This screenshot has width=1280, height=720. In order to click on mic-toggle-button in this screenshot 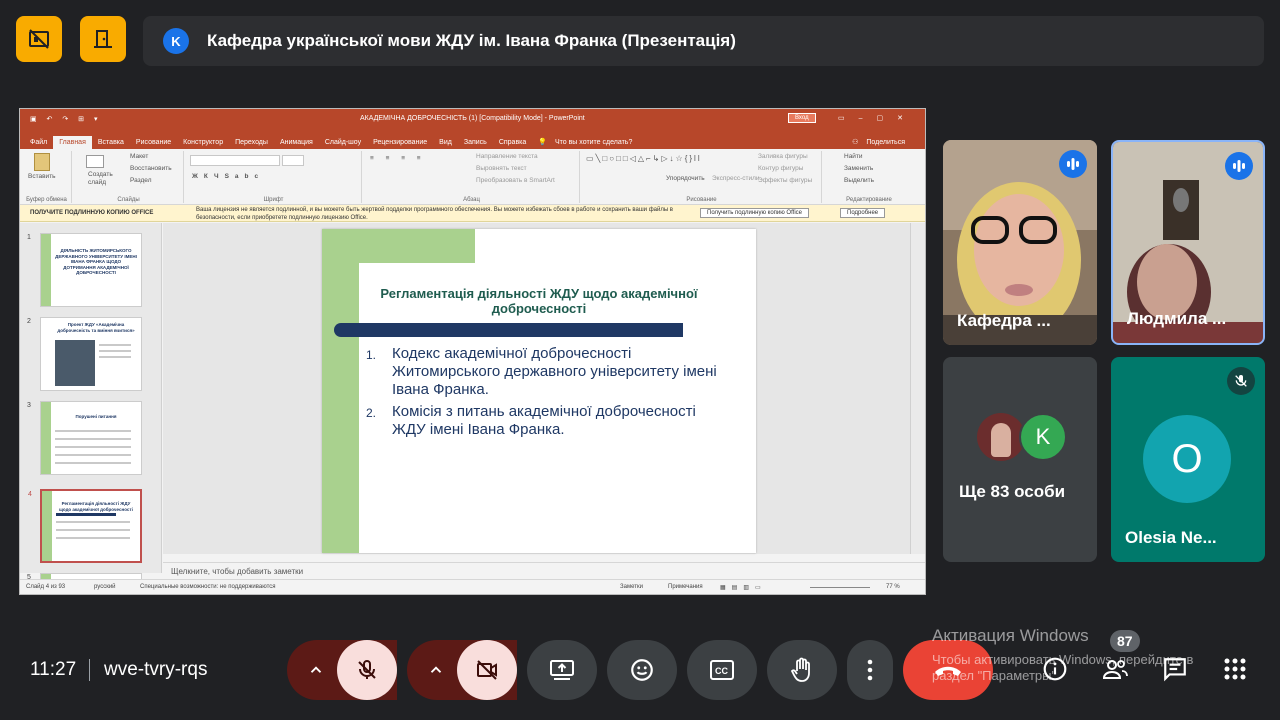, I will do `click(367, 670)`.